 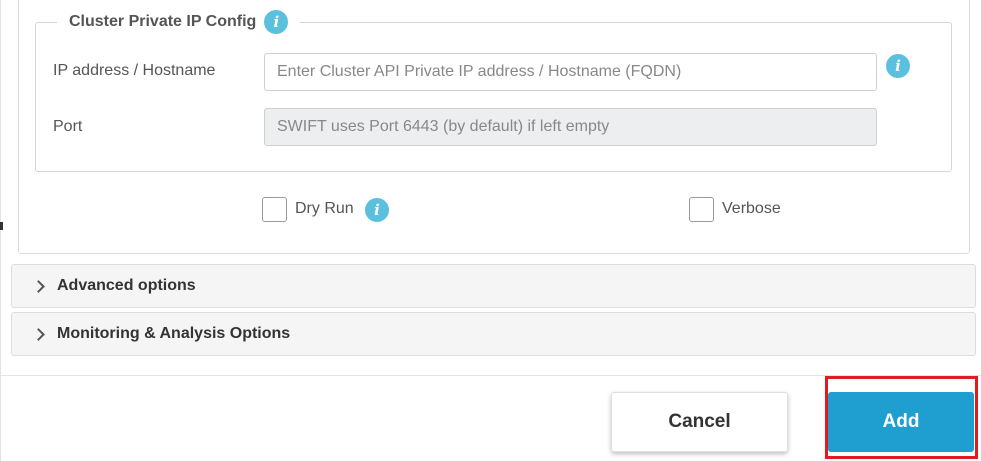 What do you see at coordinates (1, 226) in the screenshot?
I see `edge-marker` at bounding box center [1, 226].